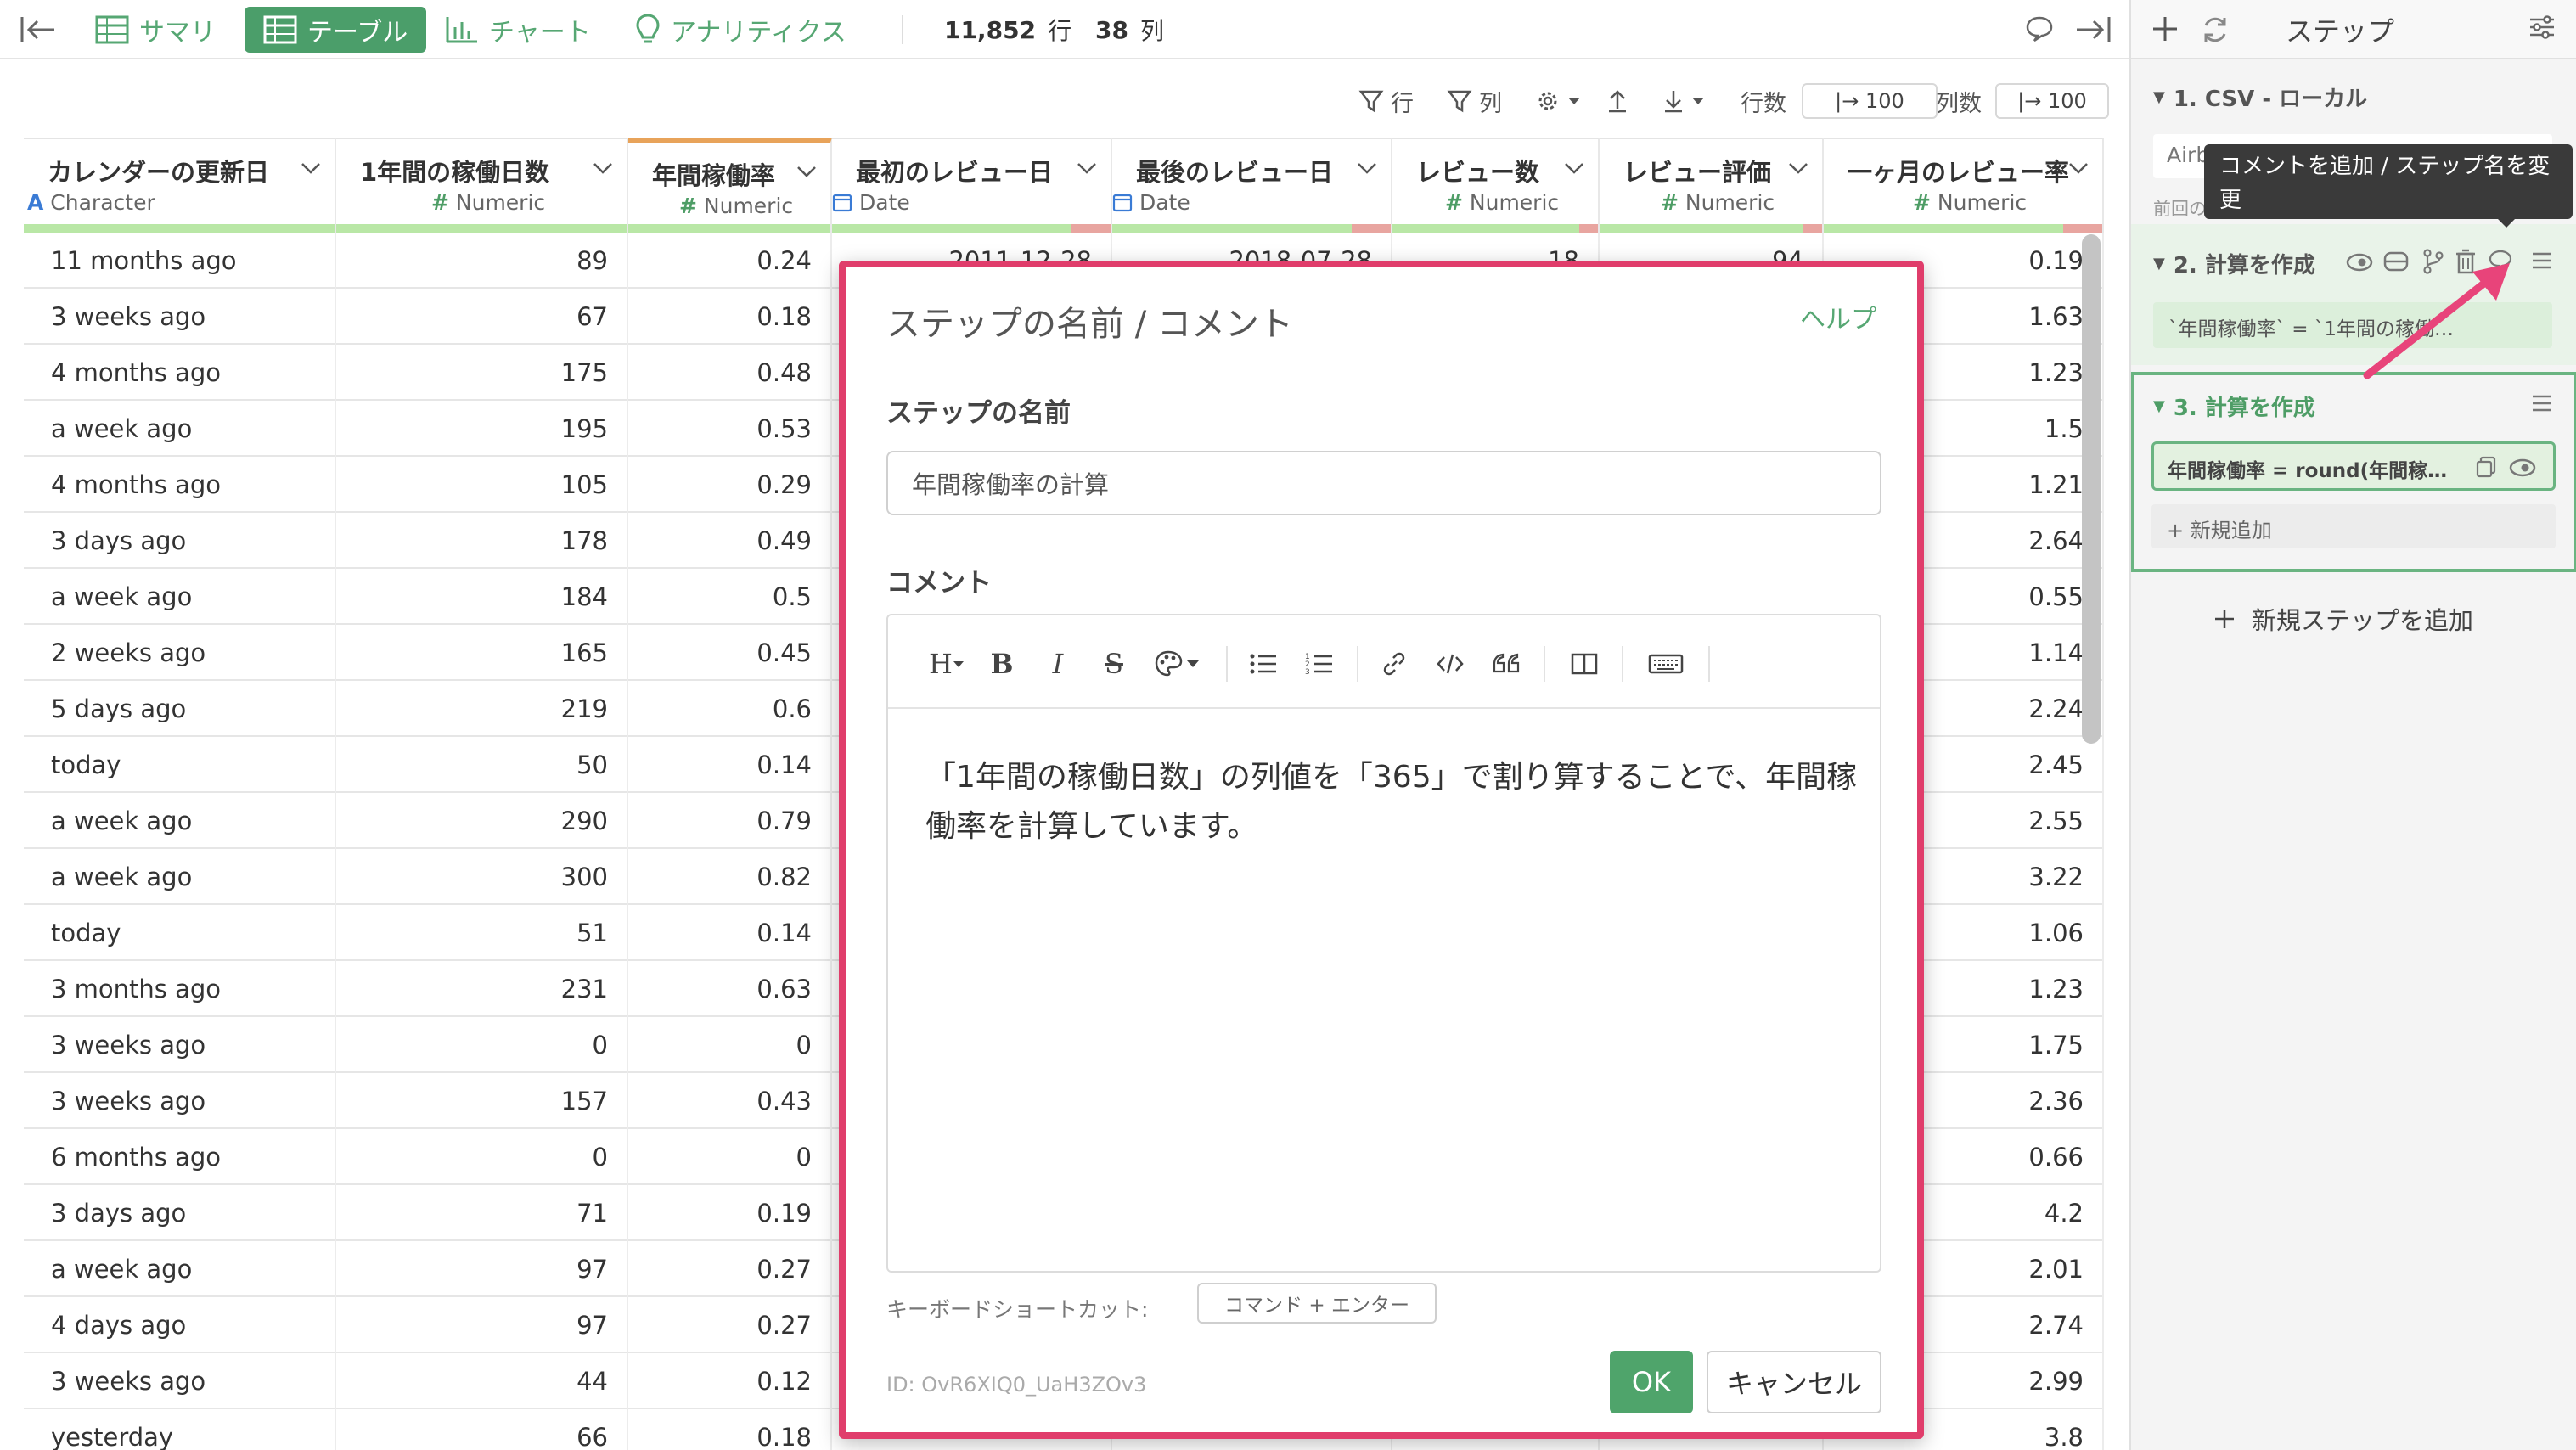 This screenshot has width=2576, height=1450. What do you see at coordinates (482, 597) in the screenshot?
I see `table-cell: 184` at bounding box center [482, 597].